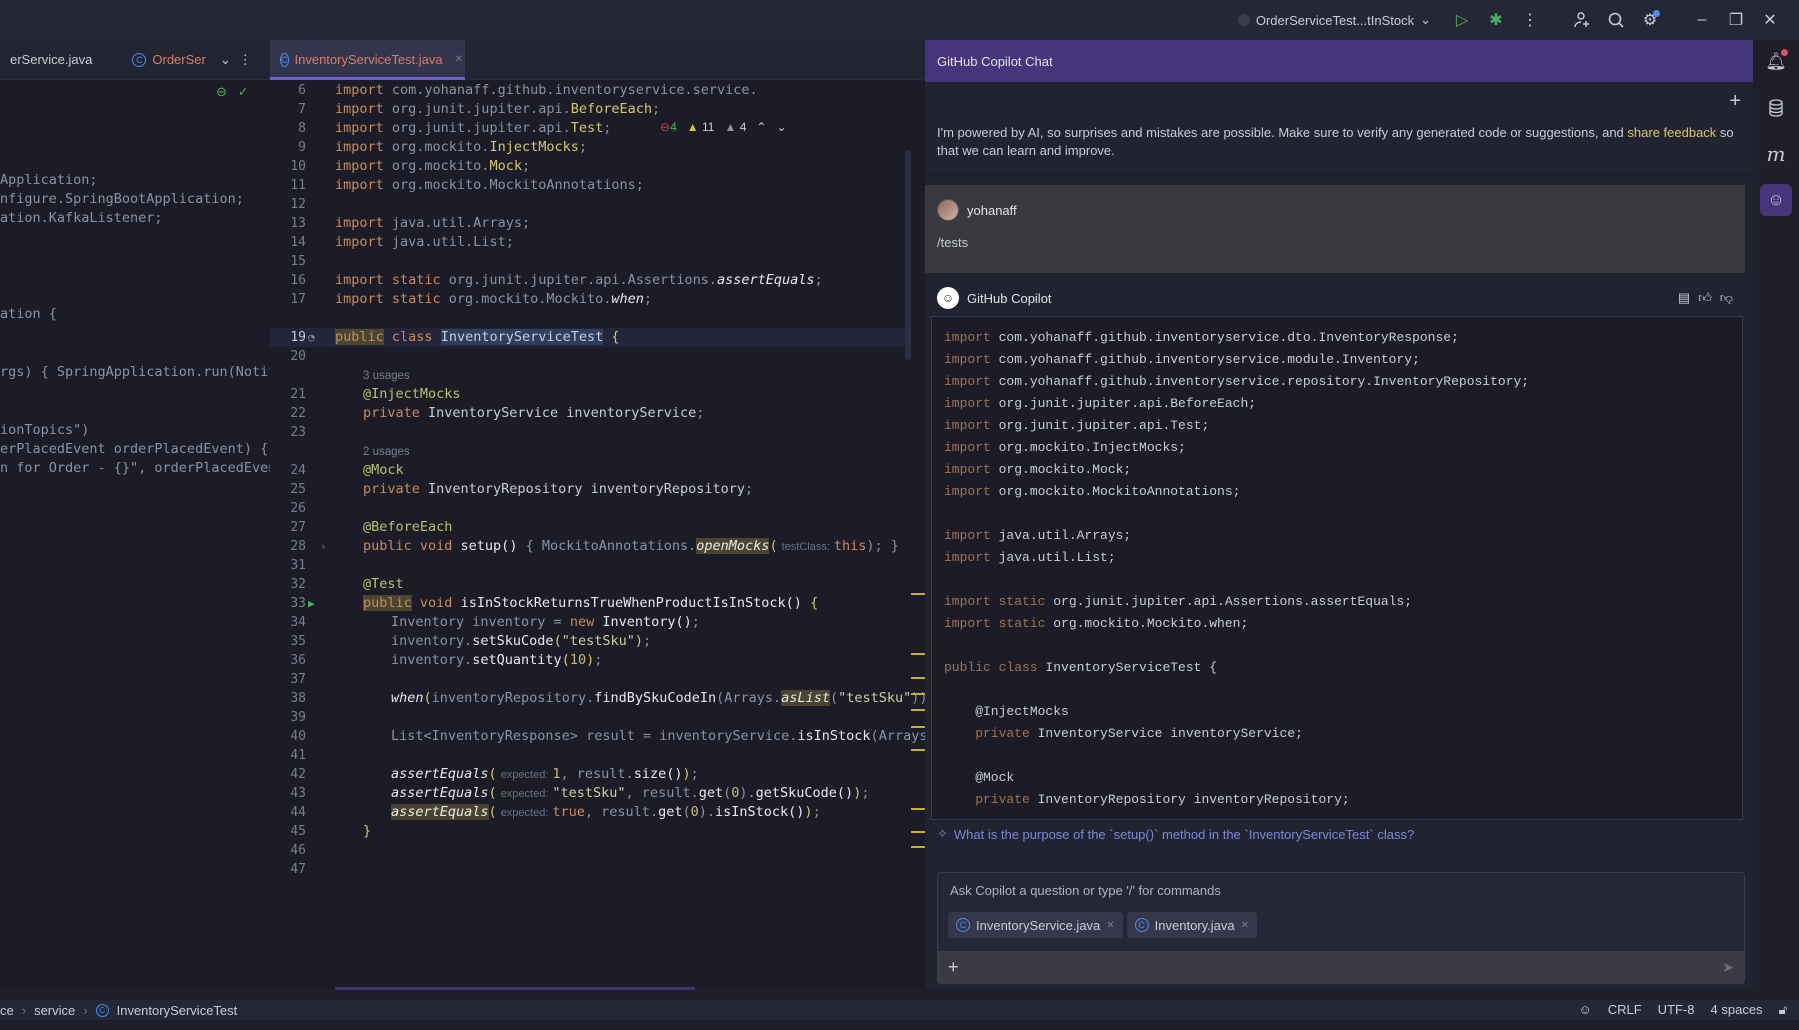 This screenshot has height=1030, width=1799. What do you see at coordinates (1776, 154) in the screenshot?
I see `maven-icon: m` at bounding box center [1776, 154].